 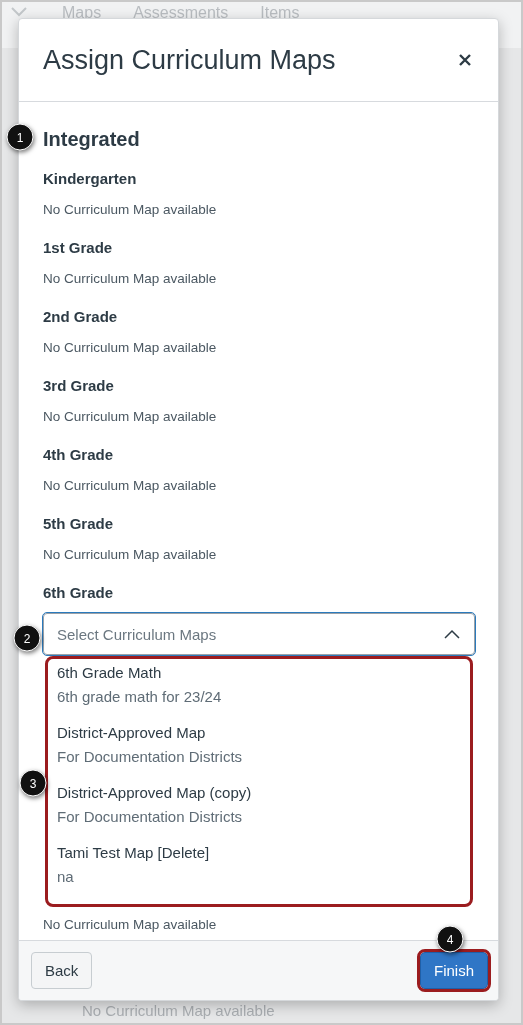 I want to click on grade-heading: 4th Grade, so click(x=78, y=454).